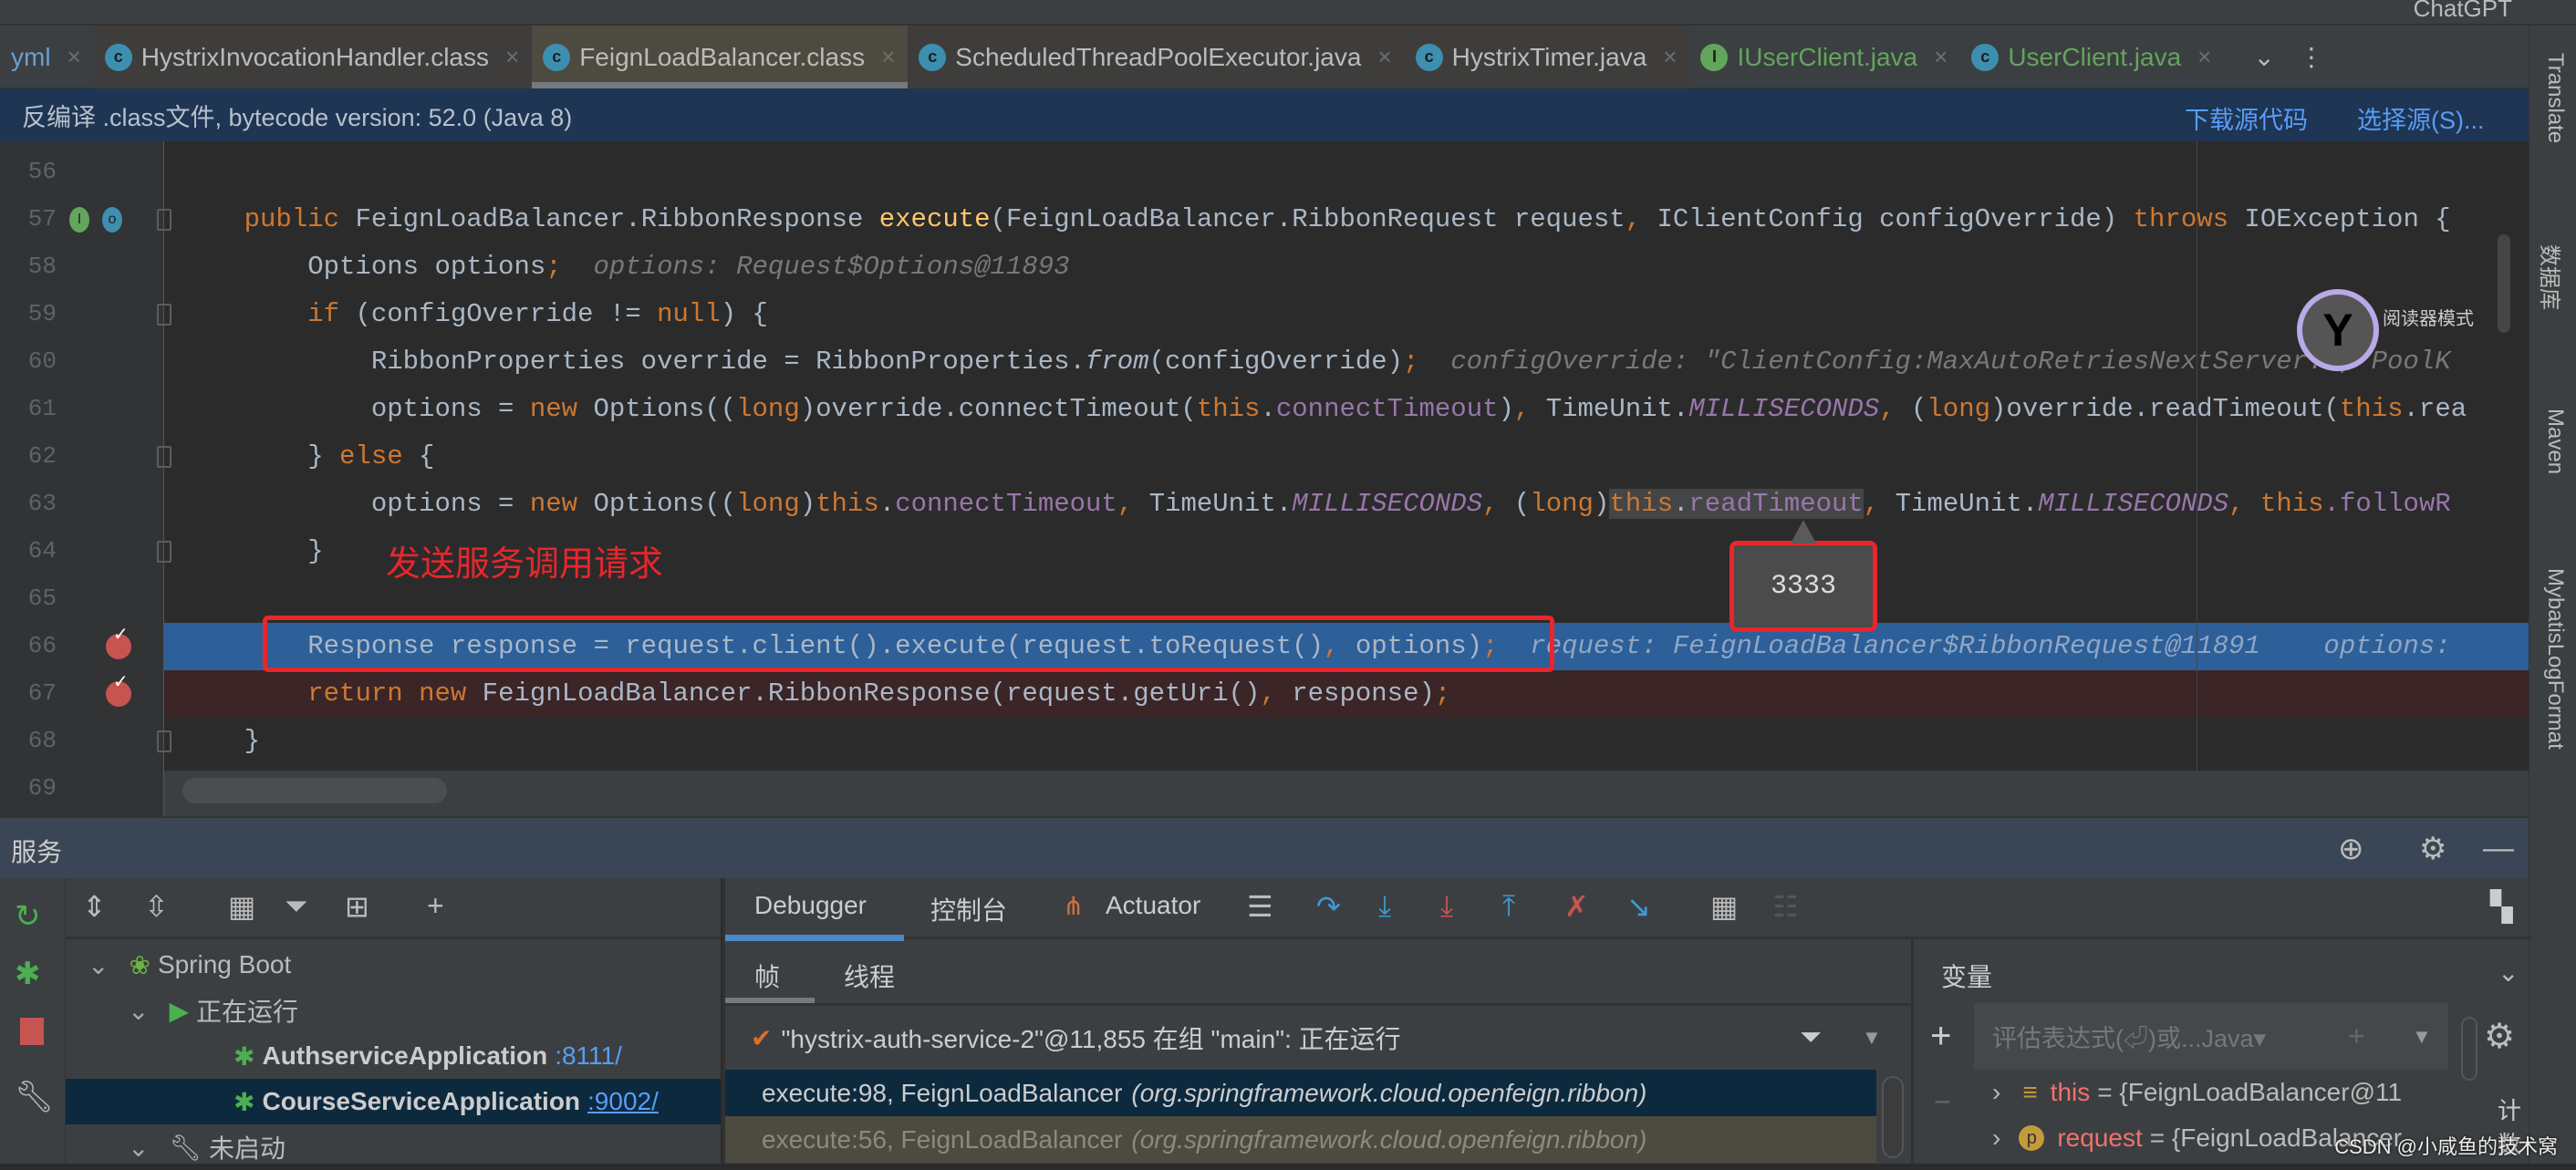 The height and width of the screenshot is (1170, 2576). What do you see at coordinates (357, 906) in the screenshot?
I see `new-tab-icon: ⊞` at bounding box center [357, 906].